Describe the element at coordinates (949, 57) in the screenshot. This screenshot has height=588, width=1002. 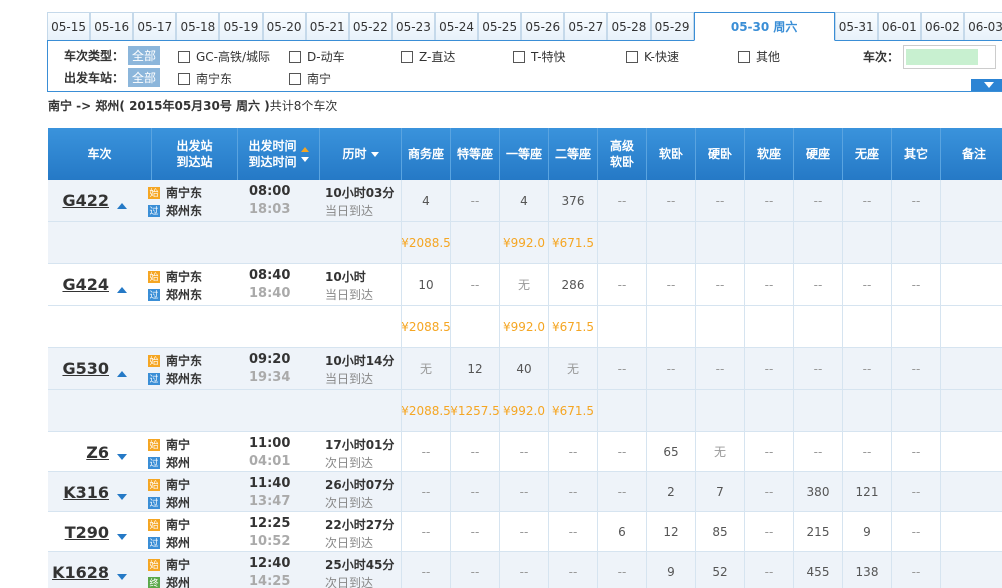
I see `train-no-input` at that location.